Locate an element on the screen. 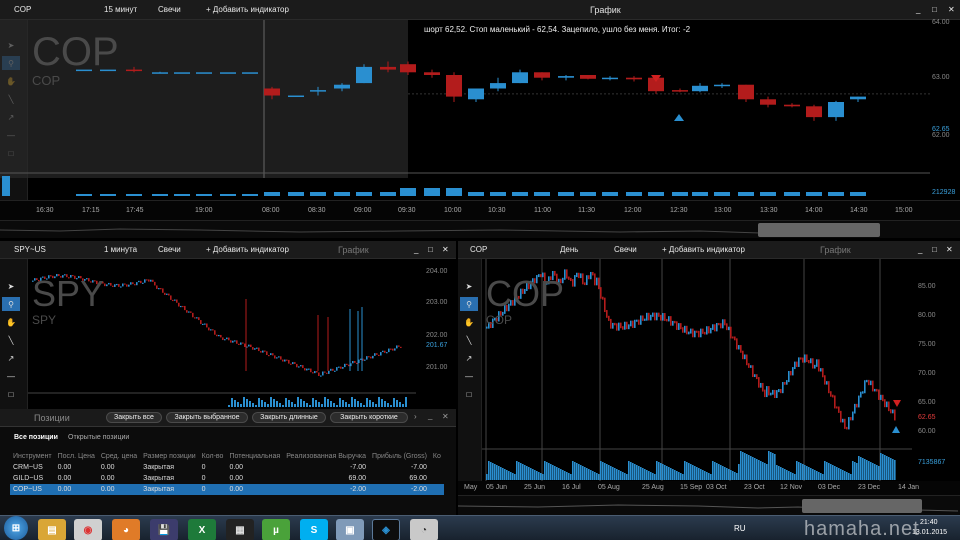 Image resolution: width=960 pixels, height=540 pixels. close-all-button: Закрыть все is located at coordinates (134, 417).